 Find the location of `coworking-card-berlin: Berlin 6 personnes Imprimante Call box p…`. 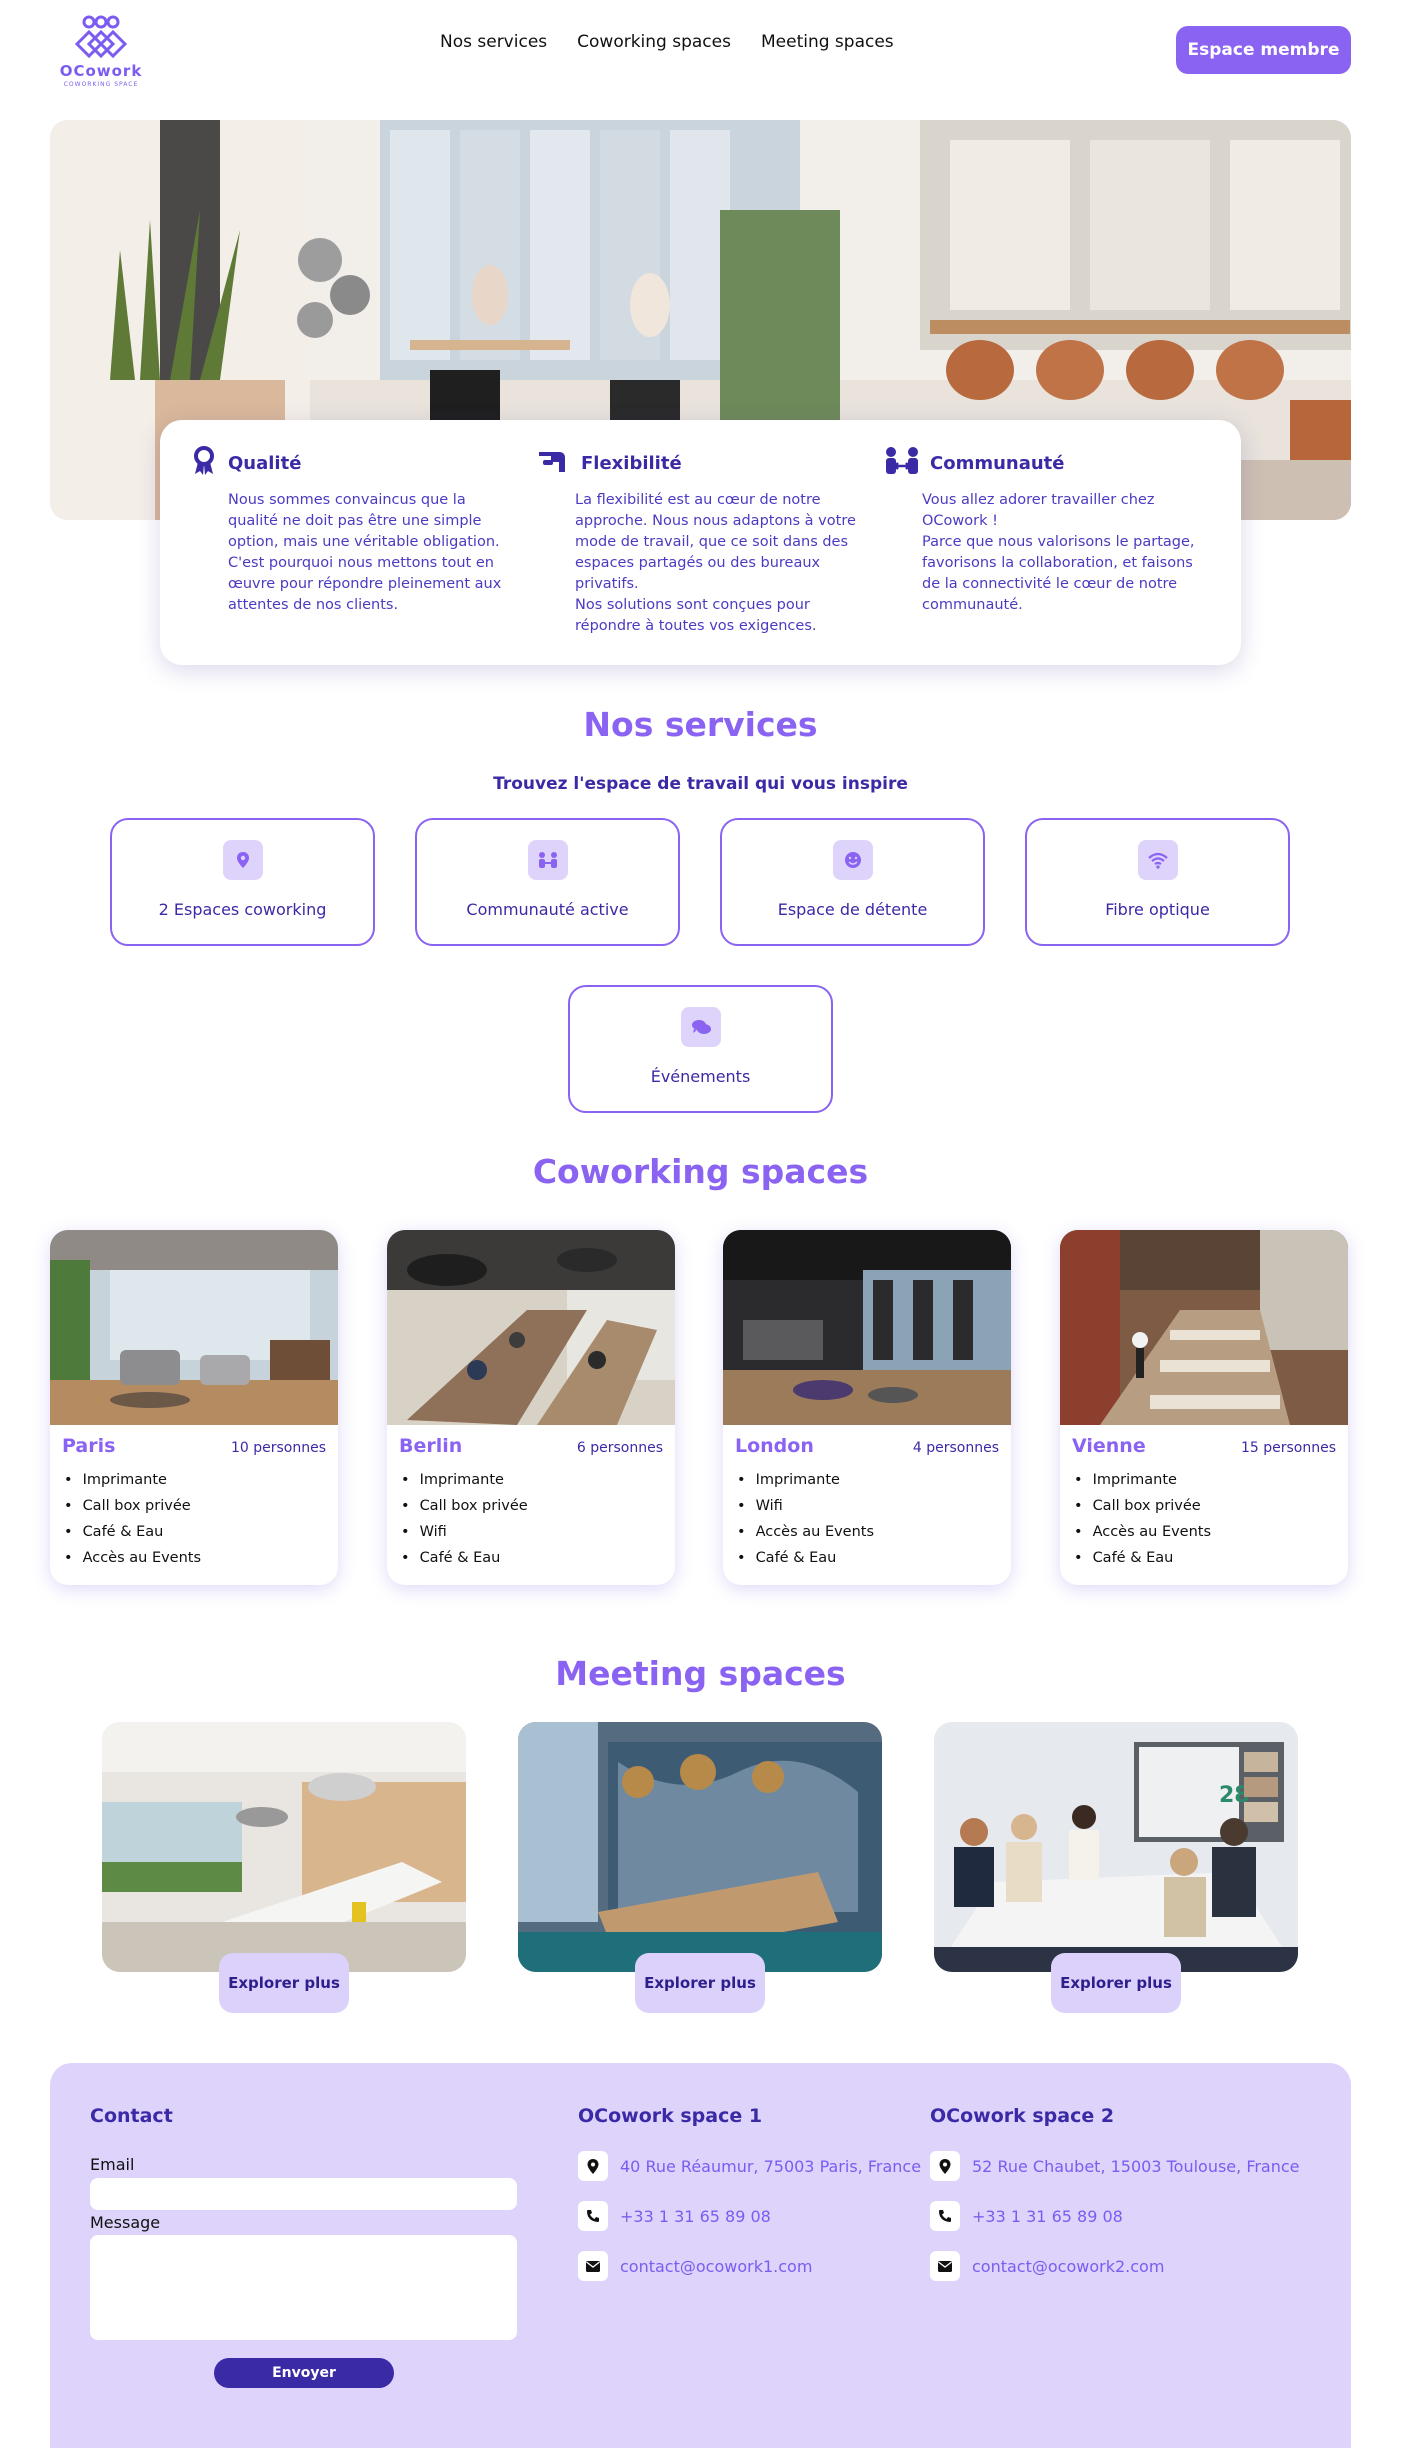

coworking-card-berlin: Berlin 6 personnes Imprimante Call box p… is located at coordinates (531, 1407).